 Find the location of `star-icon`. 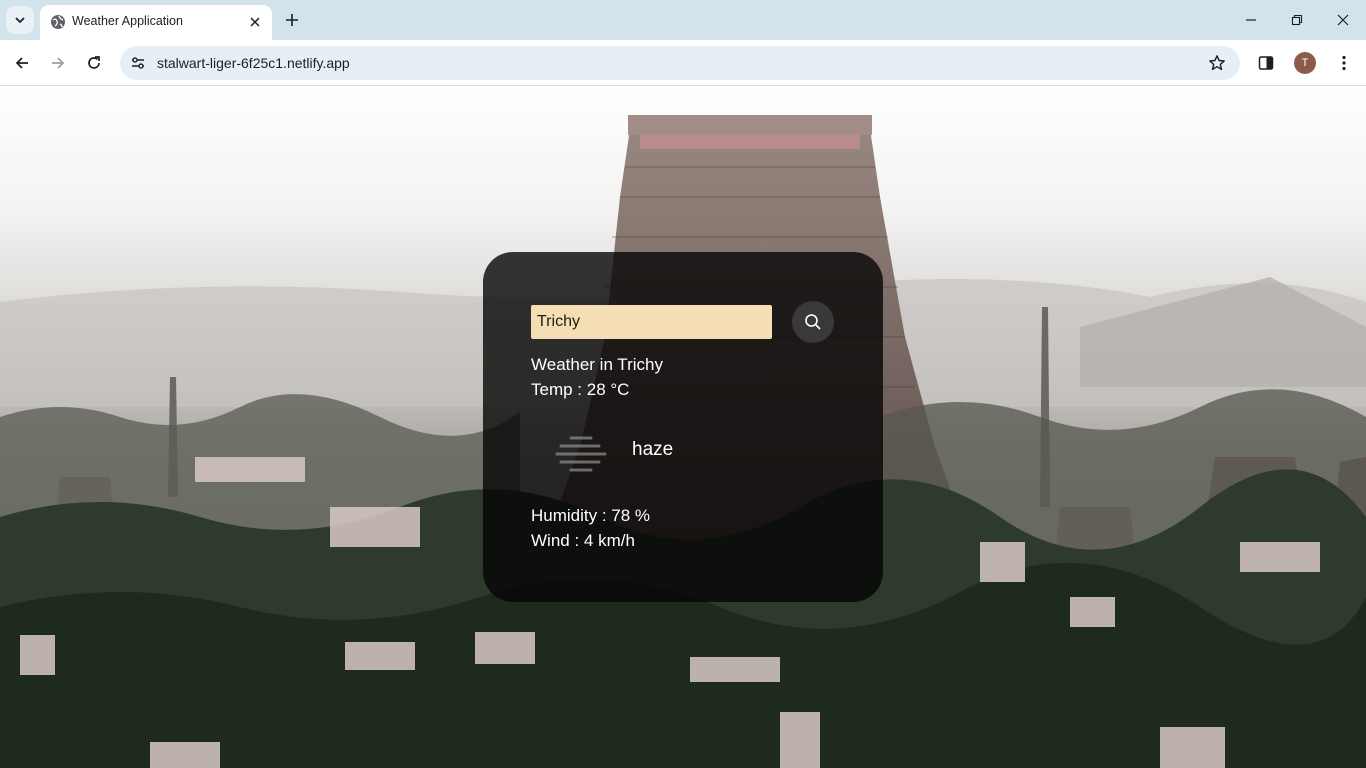

star-icon is located at coordinates (1217, 63).